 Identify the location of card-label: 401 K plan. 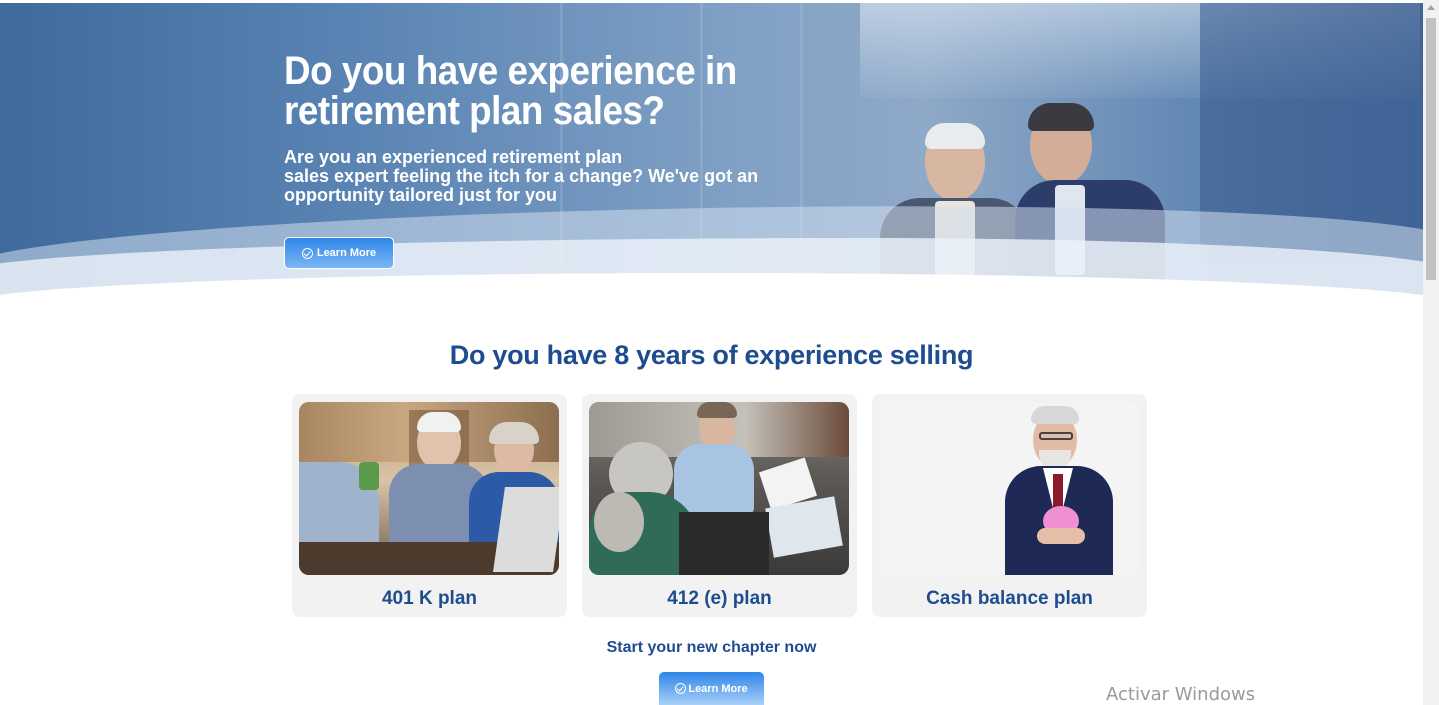
(429, 598).